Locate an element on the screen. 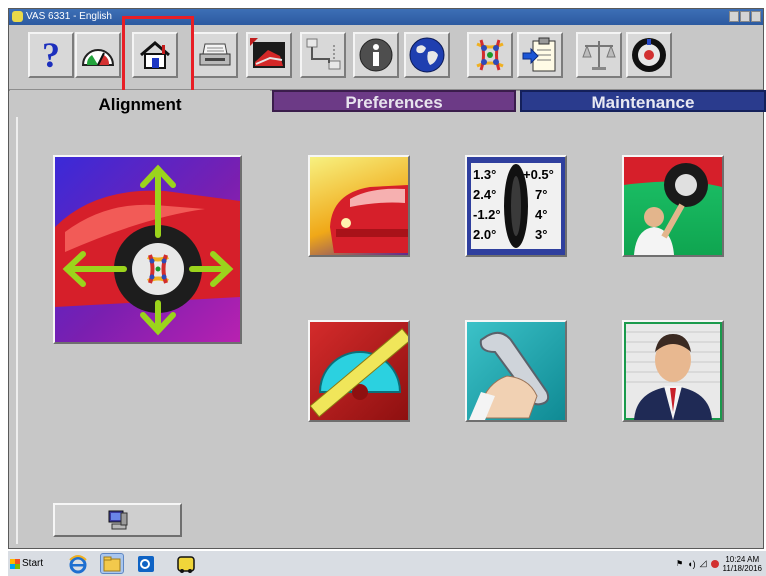 Image resolution: width=766 pixels, height=576 pixels. spec-value-right: 7° is located at coordinates (541, 194).